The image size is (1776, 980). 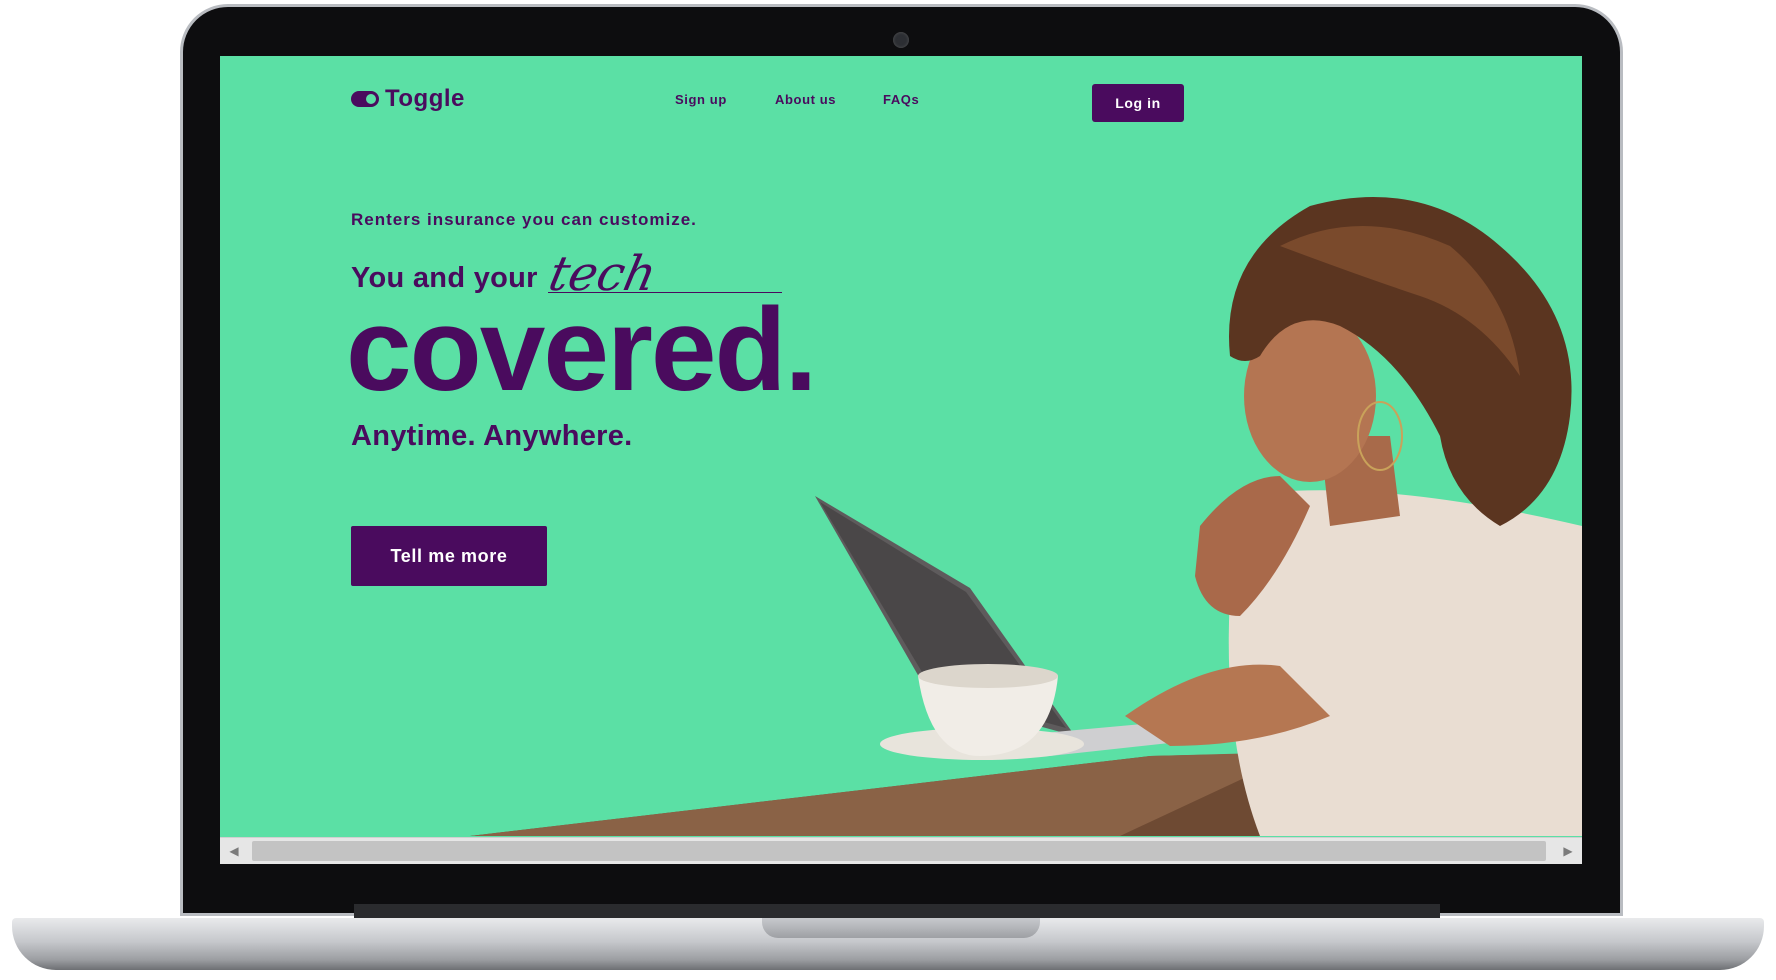 I want to click on toggle-switch-icon, so click(x=365, y=99).